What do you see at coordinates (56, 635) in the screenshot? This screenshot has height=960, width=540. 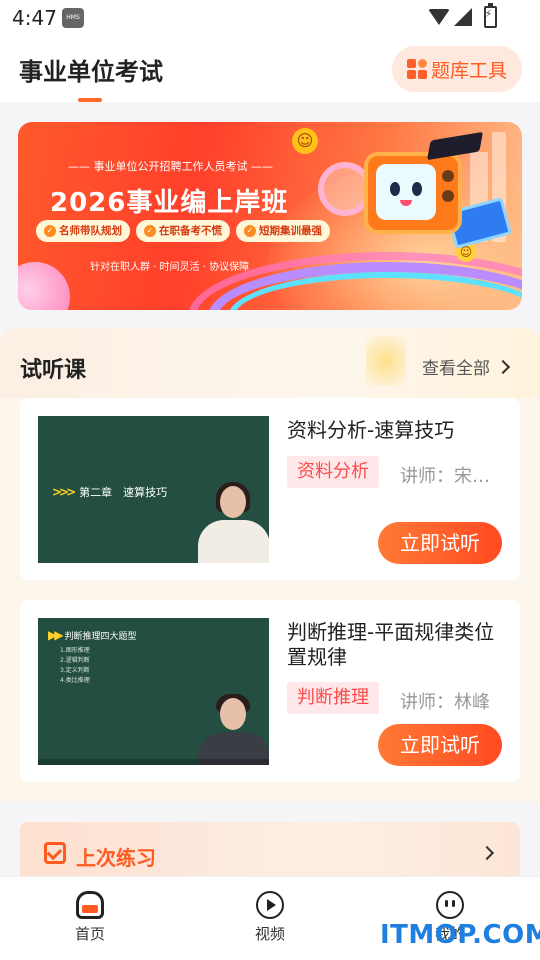 I see `play-arrows-icon: ▶▶` at bounding box center [56, 635].